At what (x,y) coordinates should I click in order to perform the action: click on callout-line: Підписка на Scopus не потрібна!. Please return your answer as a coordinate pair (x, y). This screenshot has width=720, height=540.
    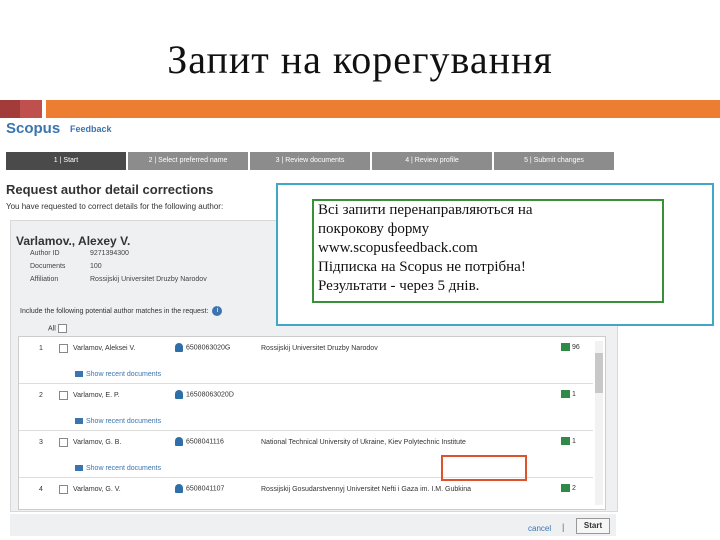
    Looking at the image, I should click on (422, 267).